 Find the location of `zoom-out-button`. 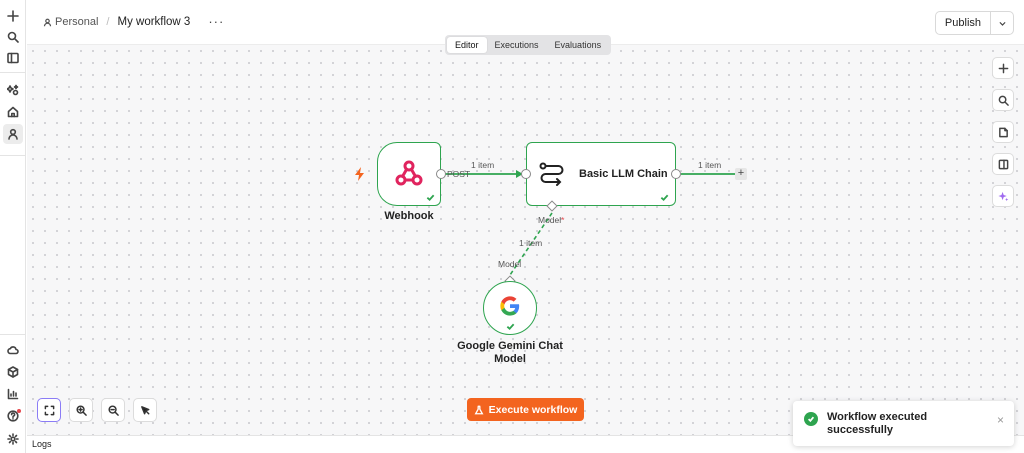

zoom-out-button is located at coordinates (113, 410).